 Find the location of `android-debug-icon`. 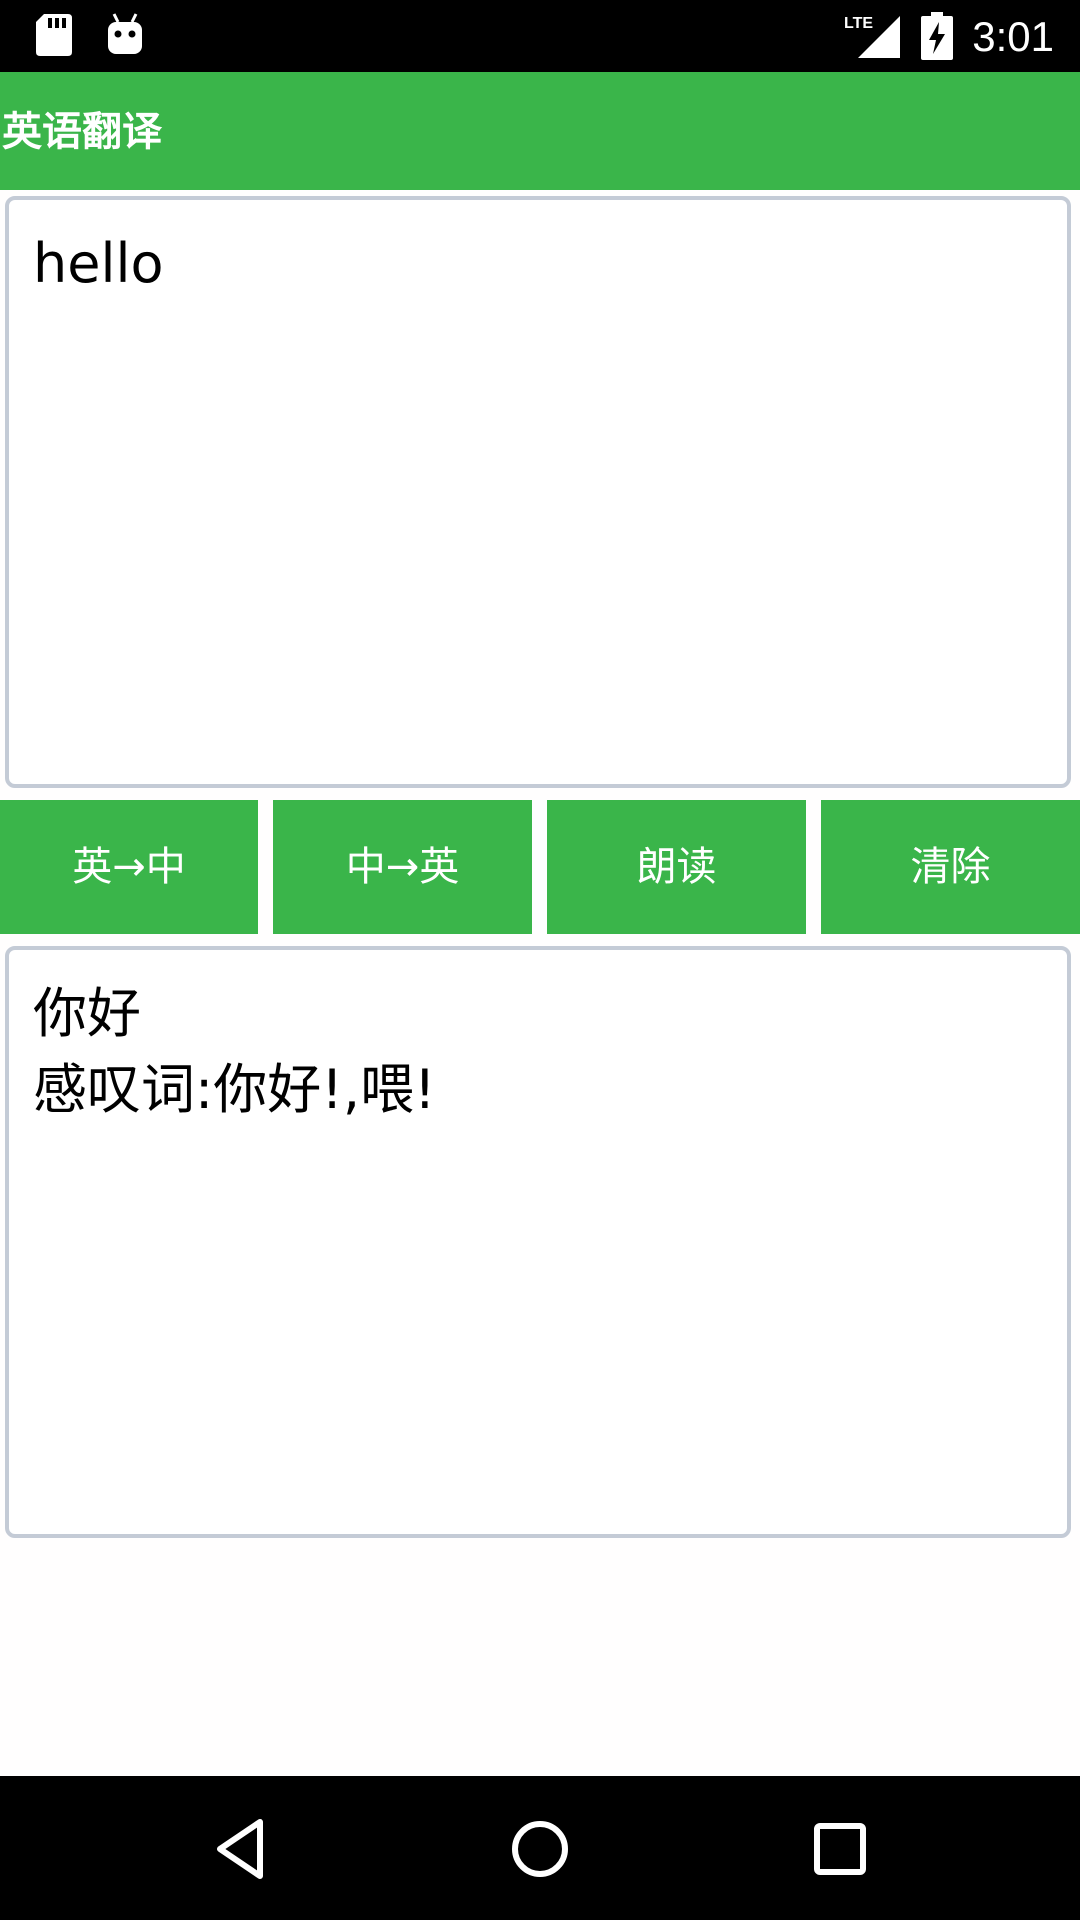

android-debug-icon is located at coordinates (125, 33).